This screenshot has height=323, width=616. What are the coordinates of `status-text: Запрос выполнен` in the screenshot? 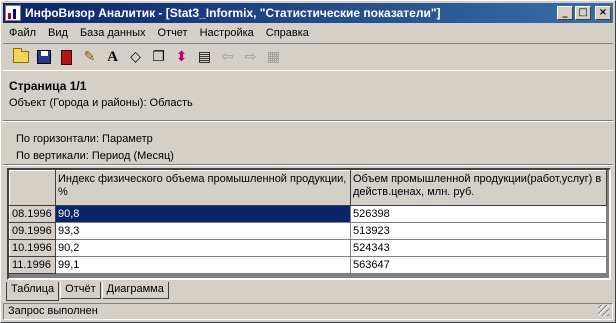 It's located at (53, 311).